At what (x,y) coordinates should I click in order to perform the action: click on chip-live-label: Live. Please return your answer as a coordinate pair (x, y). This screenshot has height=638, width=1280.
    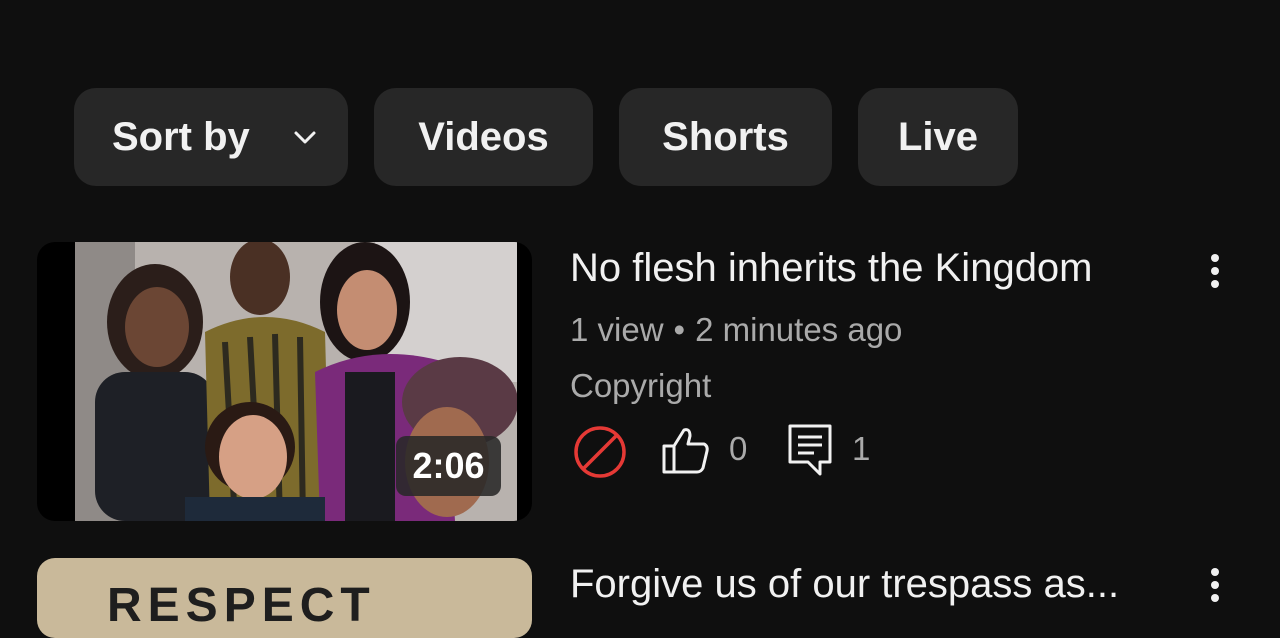
    Looking at the image, I should click on (938, 136).